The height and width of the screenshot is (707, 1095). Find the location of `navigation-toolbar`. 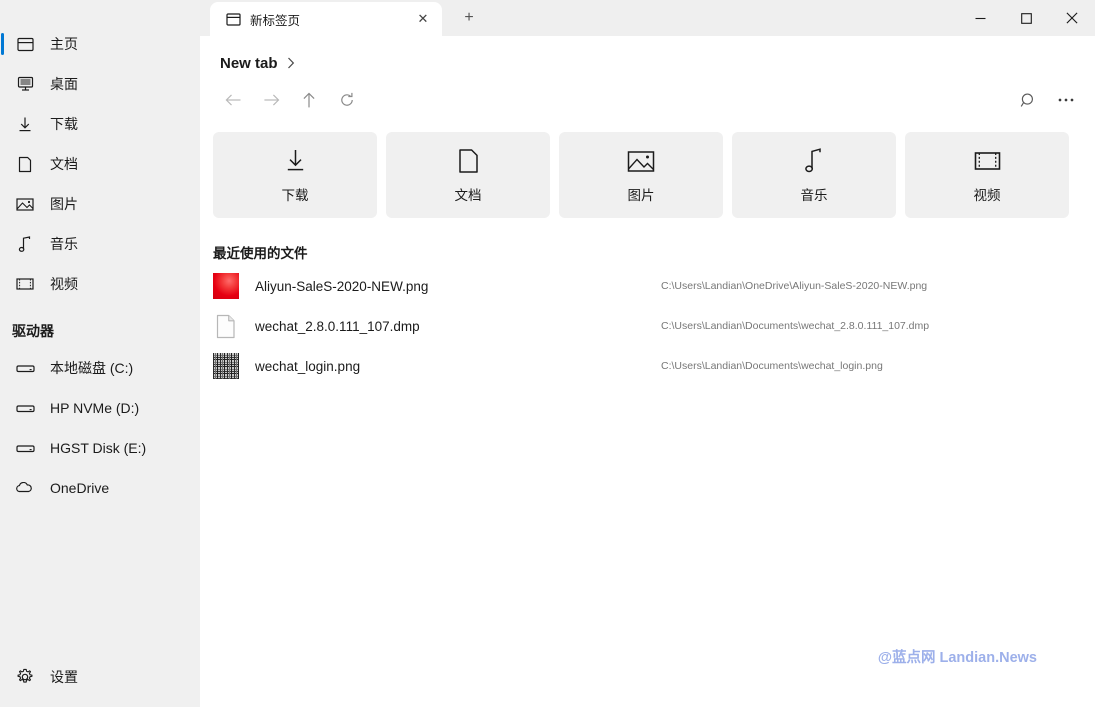

navigation-toolbar is located at coordinates (647, 100).